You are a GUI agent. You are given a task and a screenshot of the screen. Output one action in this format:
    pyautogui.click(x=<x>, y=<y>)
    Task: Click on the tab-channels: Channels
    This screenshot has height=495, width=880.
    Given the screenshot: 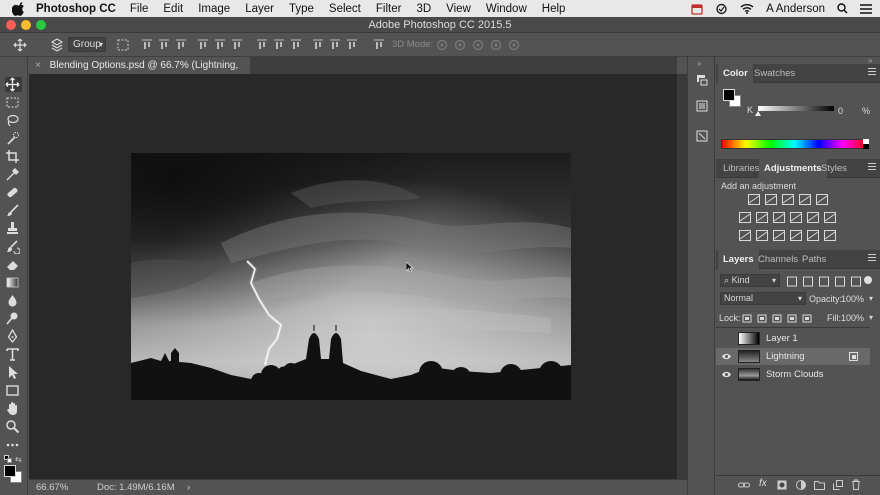 What is the action you would take?
    pyautogui.click(x=778, y=259)
    